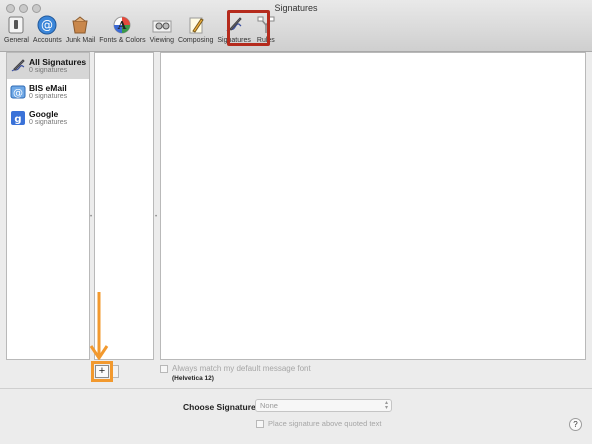 The image size is (592, 444). I want to click on svg-text: A, so click(122, 25).